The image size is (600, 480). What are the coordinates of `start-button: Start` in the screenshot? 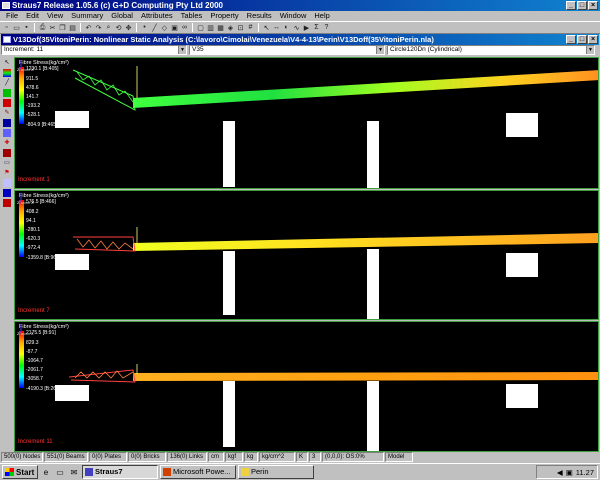 It's located at (20, 472).